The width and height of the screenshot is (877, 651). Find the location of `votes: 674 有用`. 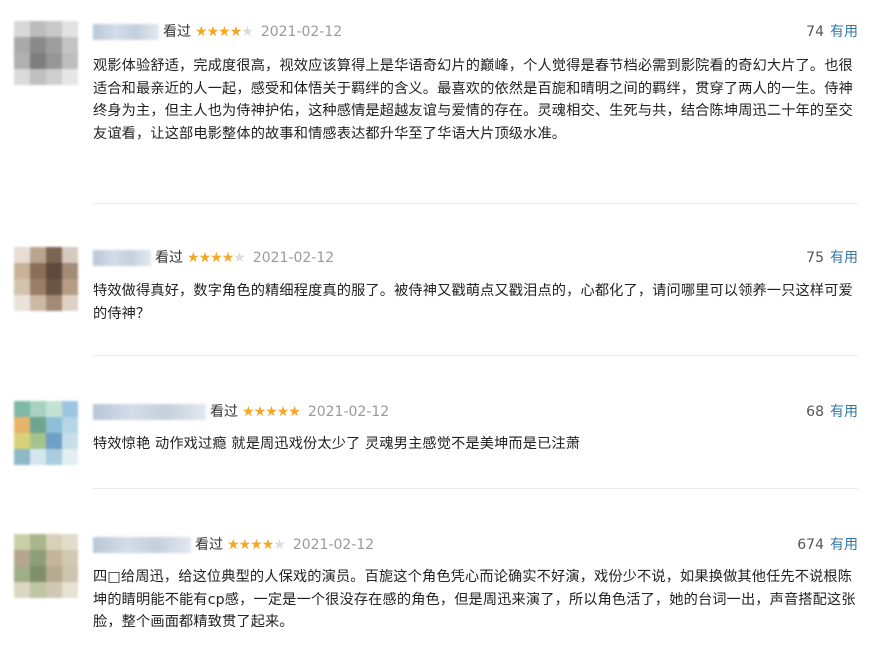

votes: 674 有用 is located at coordinates (827, 545).